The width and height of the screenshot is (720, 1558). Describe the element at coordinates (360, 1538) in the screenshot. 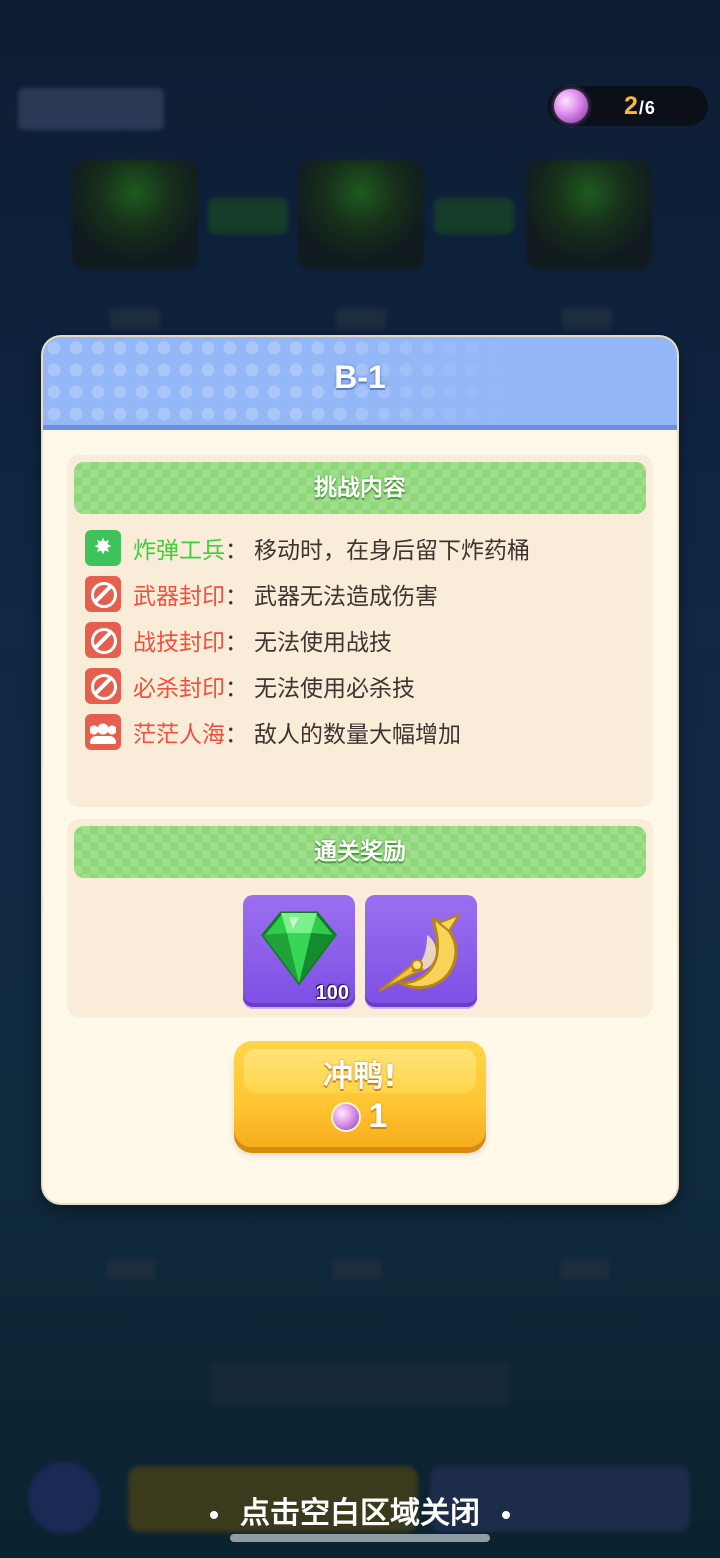

I see `home-indicator` at that location.